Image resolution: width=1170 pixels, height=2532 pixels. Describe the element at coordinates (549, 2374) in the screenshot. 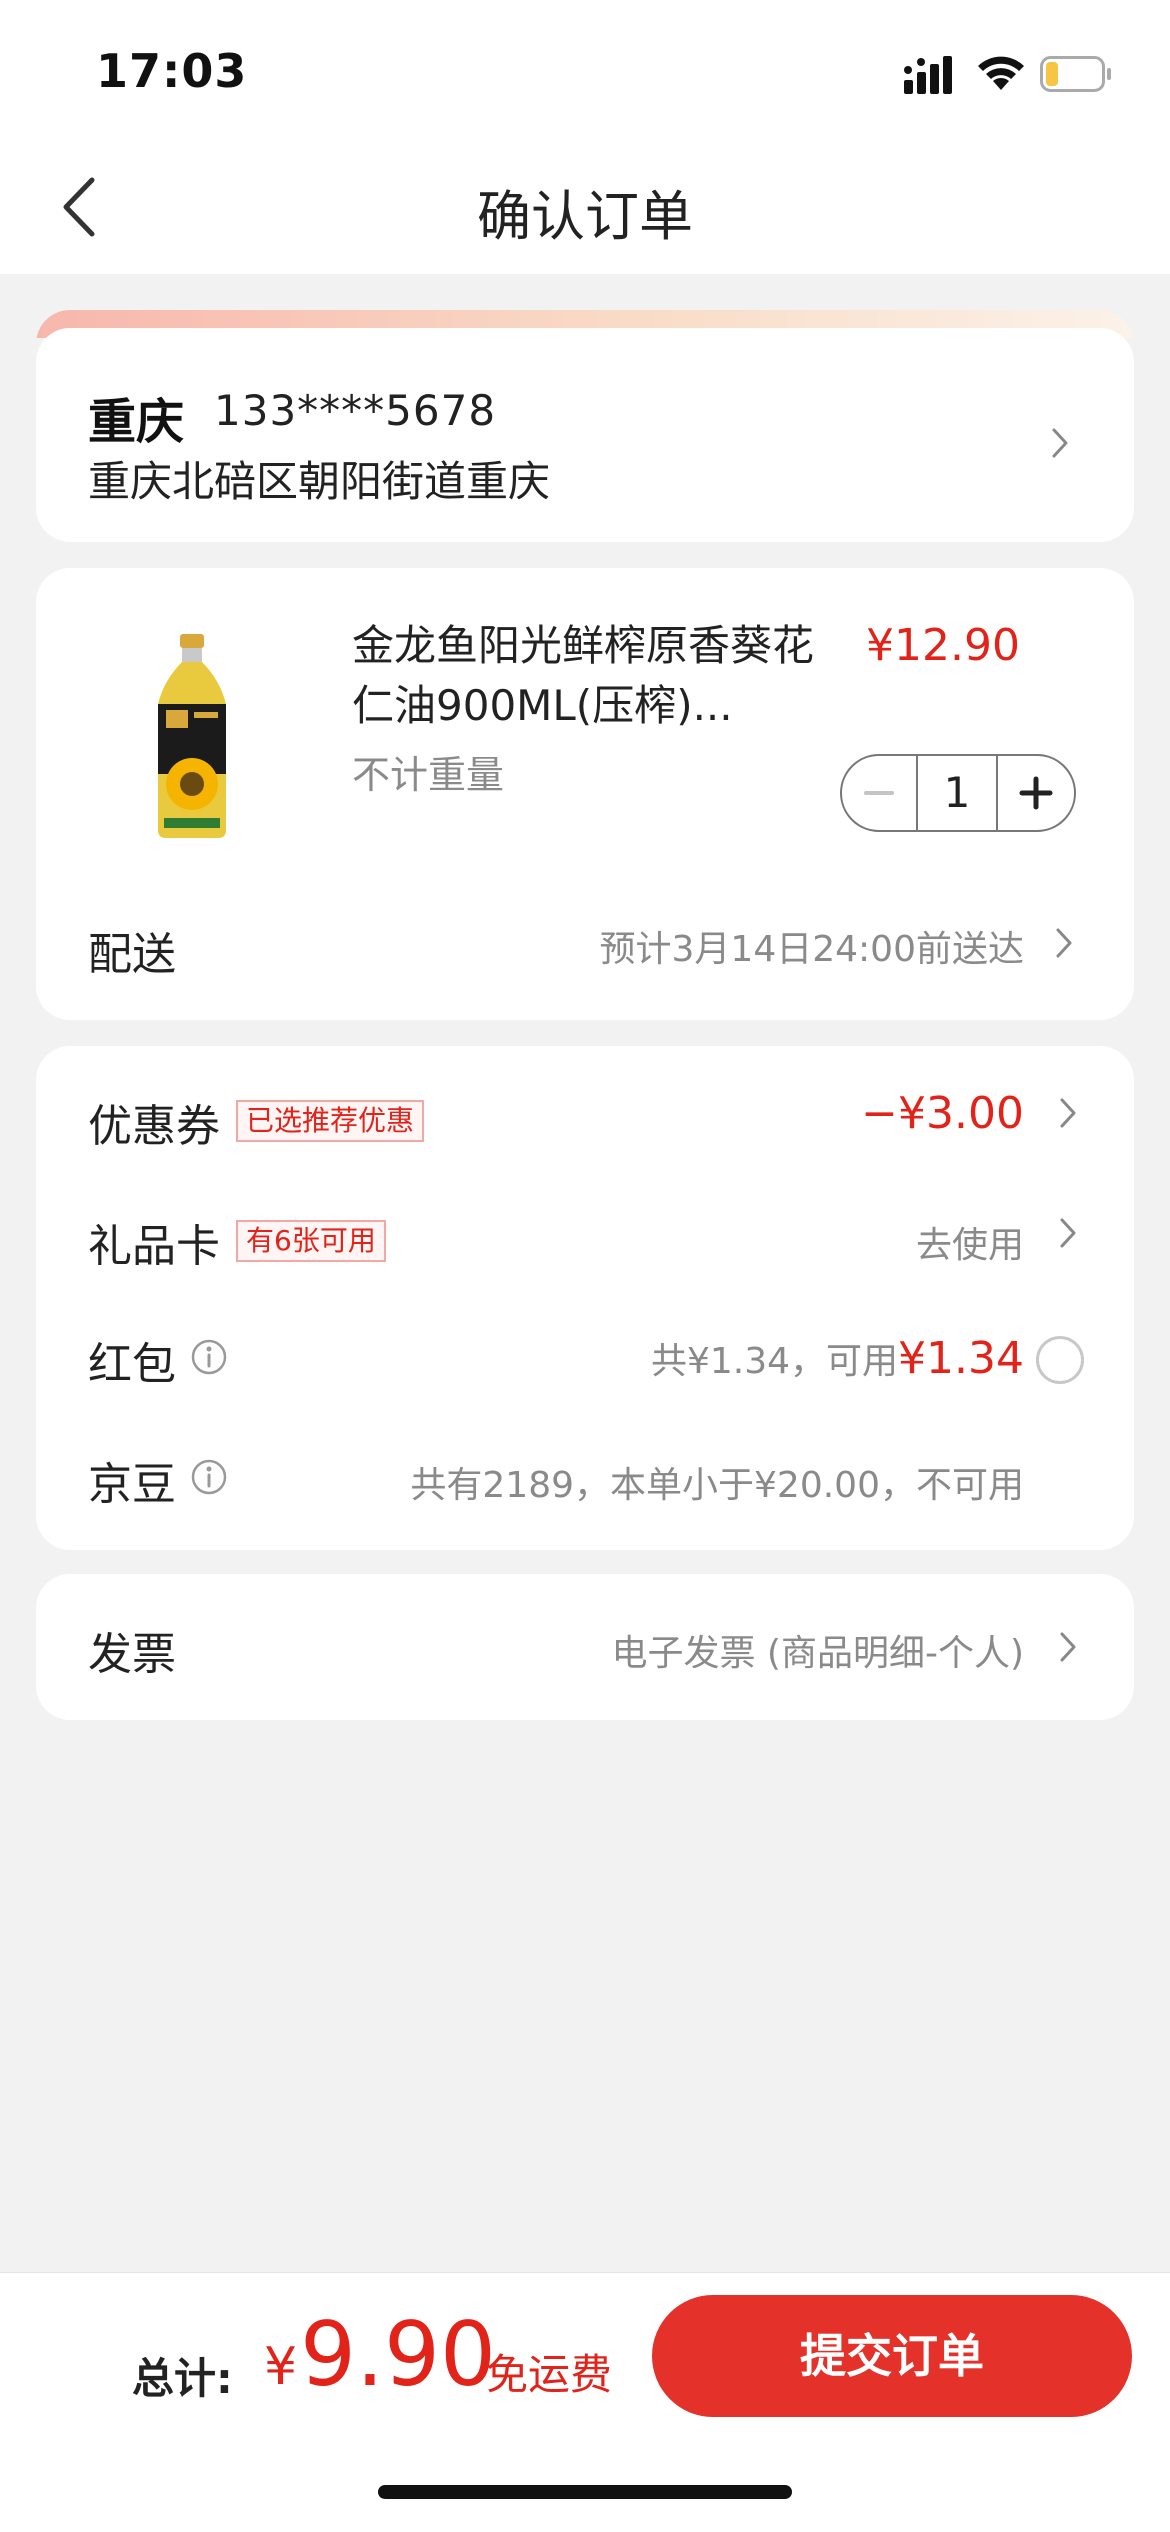

I see `free-shipping-note: 免运费` at that location.